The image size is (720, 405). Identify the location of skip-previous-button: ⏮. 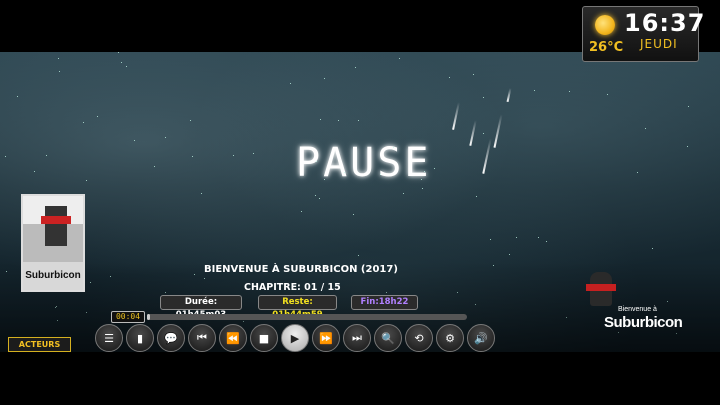
(202, 338).